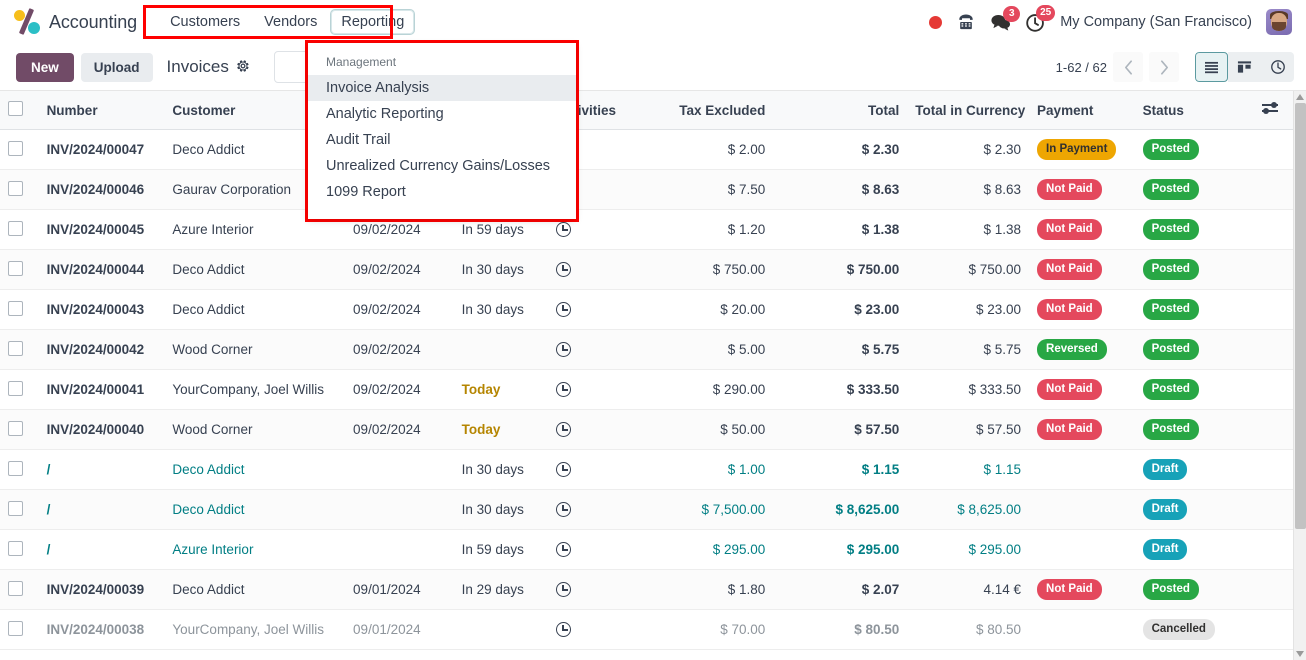 Image resolution: width=1306 pixels, height=660 pixels. Describe the element at coordinates (101, 110) in the screenshot. I see `header-number: Number` at that location.